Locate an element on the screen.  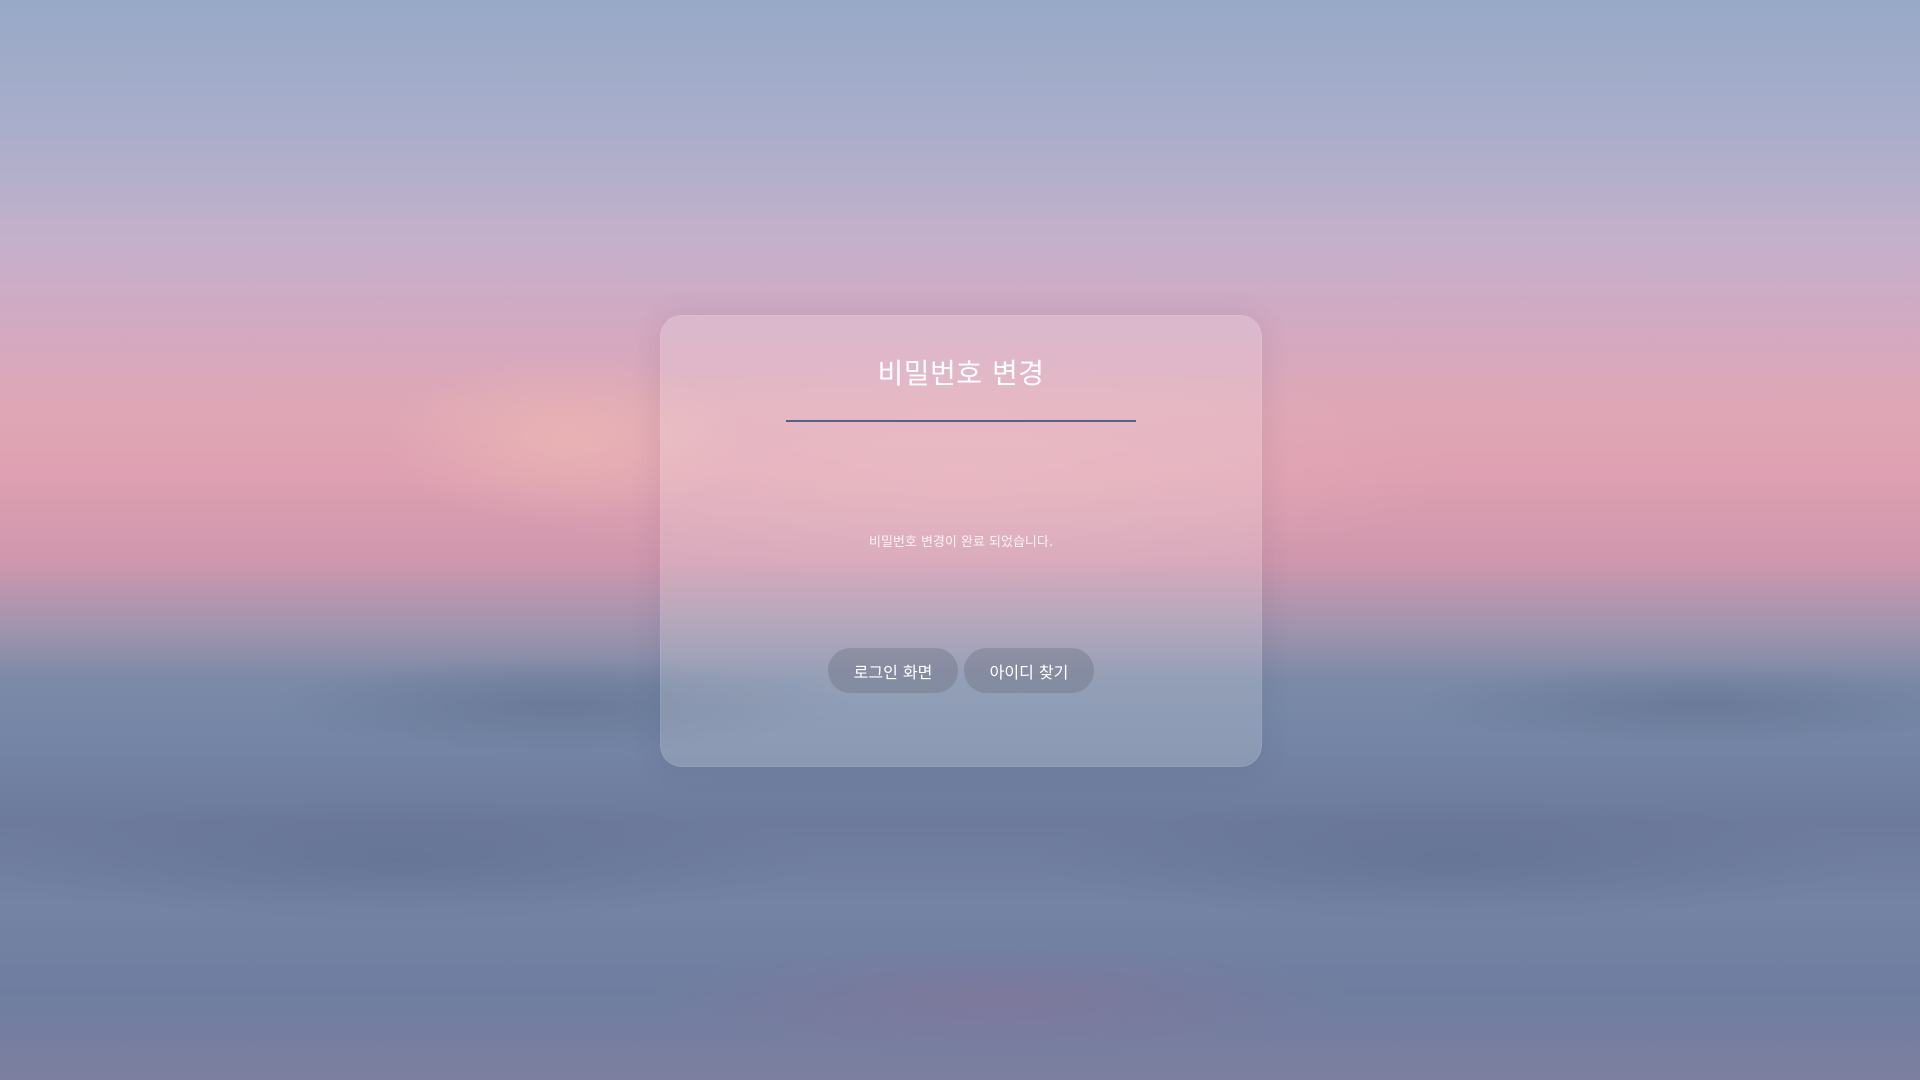
action-button-row: 로그인 화면 아이디 찾기 is located at coordinates (961, 670).